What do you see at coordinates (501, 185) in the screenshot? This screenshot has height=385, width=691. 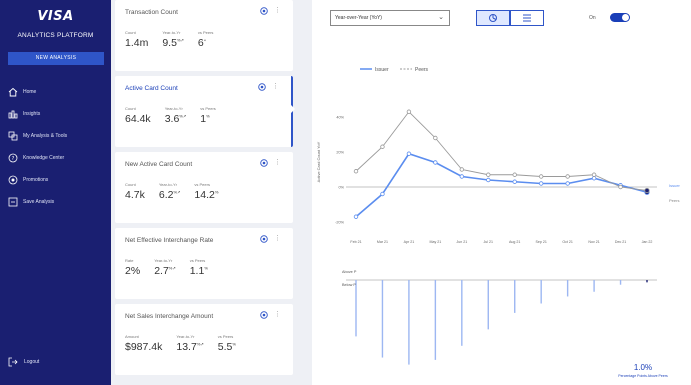 I see `series-line-issuer` at bounding box center [501, 185].